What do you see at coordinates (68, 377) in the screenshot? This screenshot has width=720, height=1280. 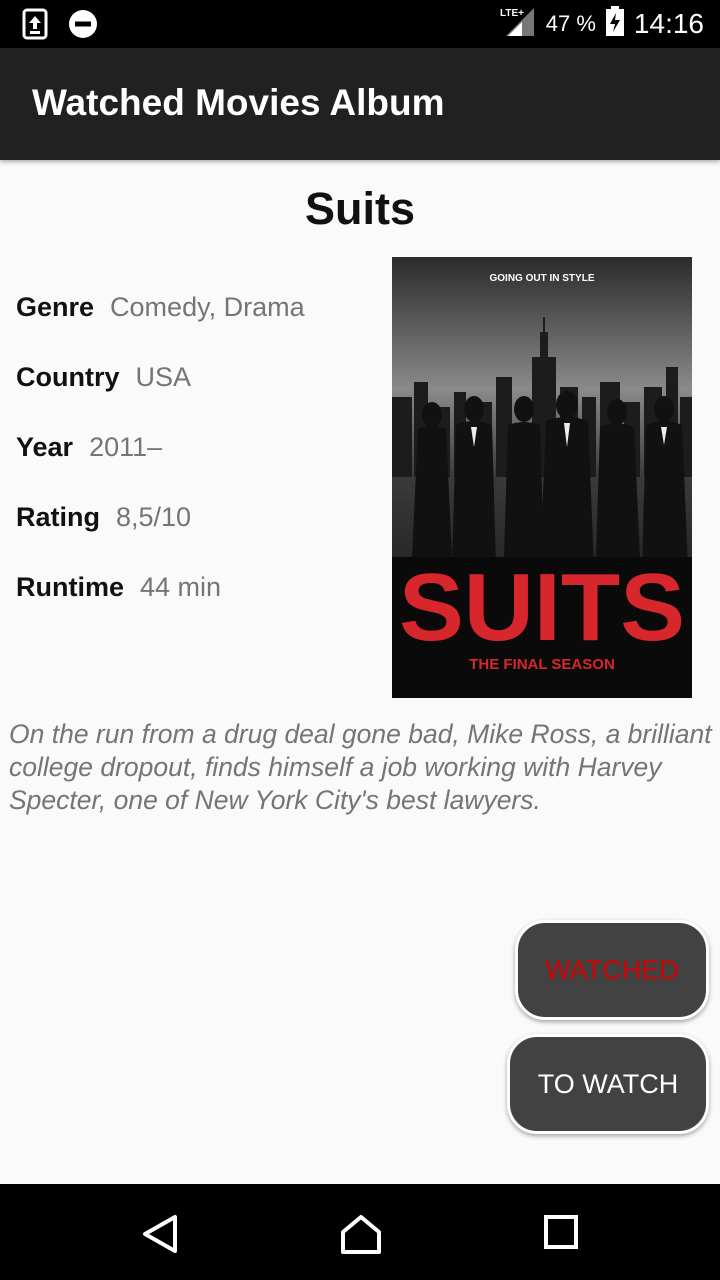 I see `detail-label: Country` at bounding box center [68, 377].